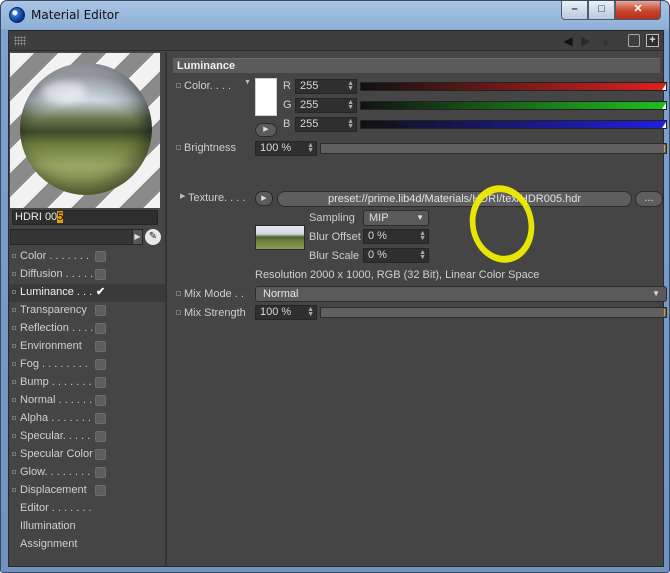  I want to click on material-selector, so click(75, 237).